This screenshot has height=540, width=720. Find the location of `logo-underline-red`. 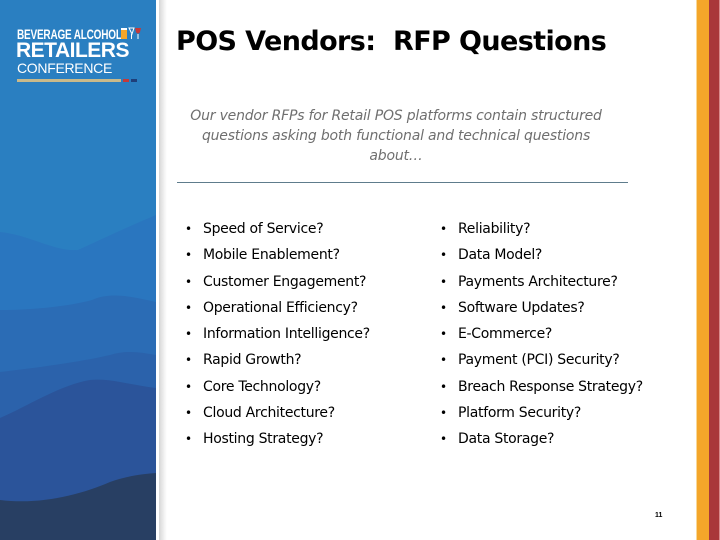

logo-underline-red is located at coordinates (126, 80).